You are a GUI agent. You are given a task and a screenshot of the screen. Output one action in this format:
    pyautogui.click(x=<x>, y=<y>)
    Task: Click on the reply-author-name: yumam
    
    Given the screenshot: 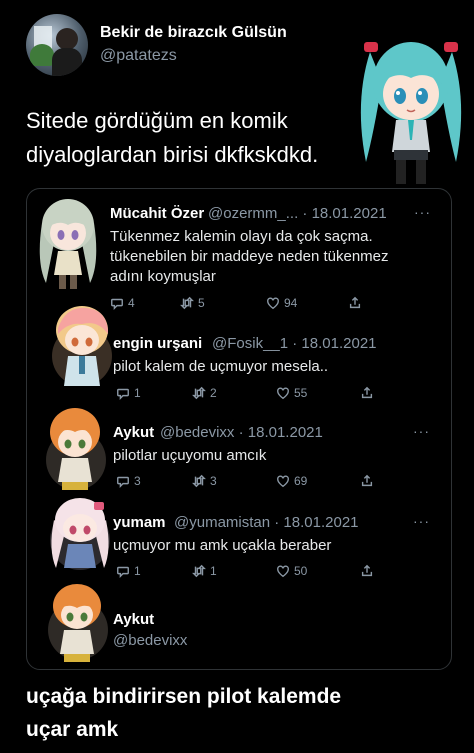 What is the action you would take?
    pyautogui.click(x=139, y=522)
    